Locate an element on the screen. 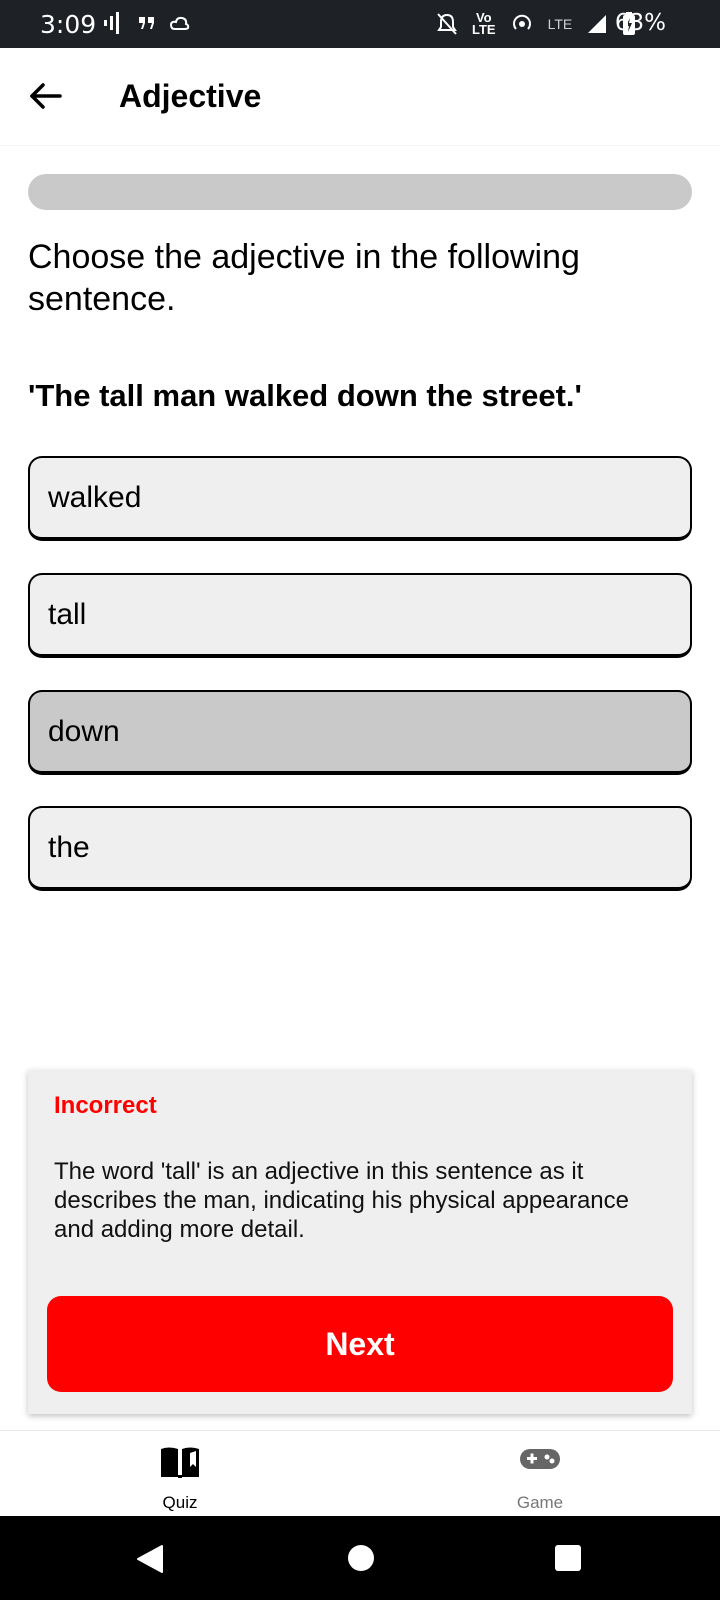 This screenshot has width=720, height=1600. nav-label-quiz: Quiz is located at coordinates (180, 1502).